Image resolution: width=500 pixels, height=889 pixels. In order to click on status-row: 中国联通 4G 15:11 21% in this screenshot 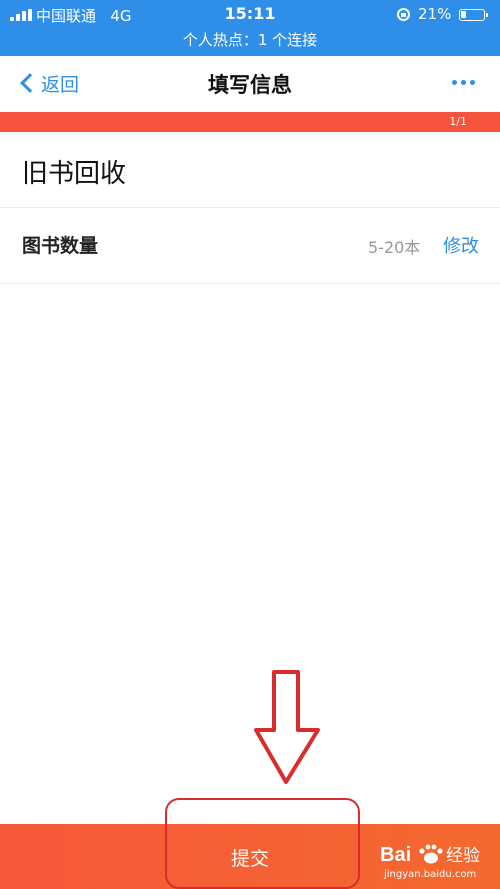, I will do `click(250, 15)`.